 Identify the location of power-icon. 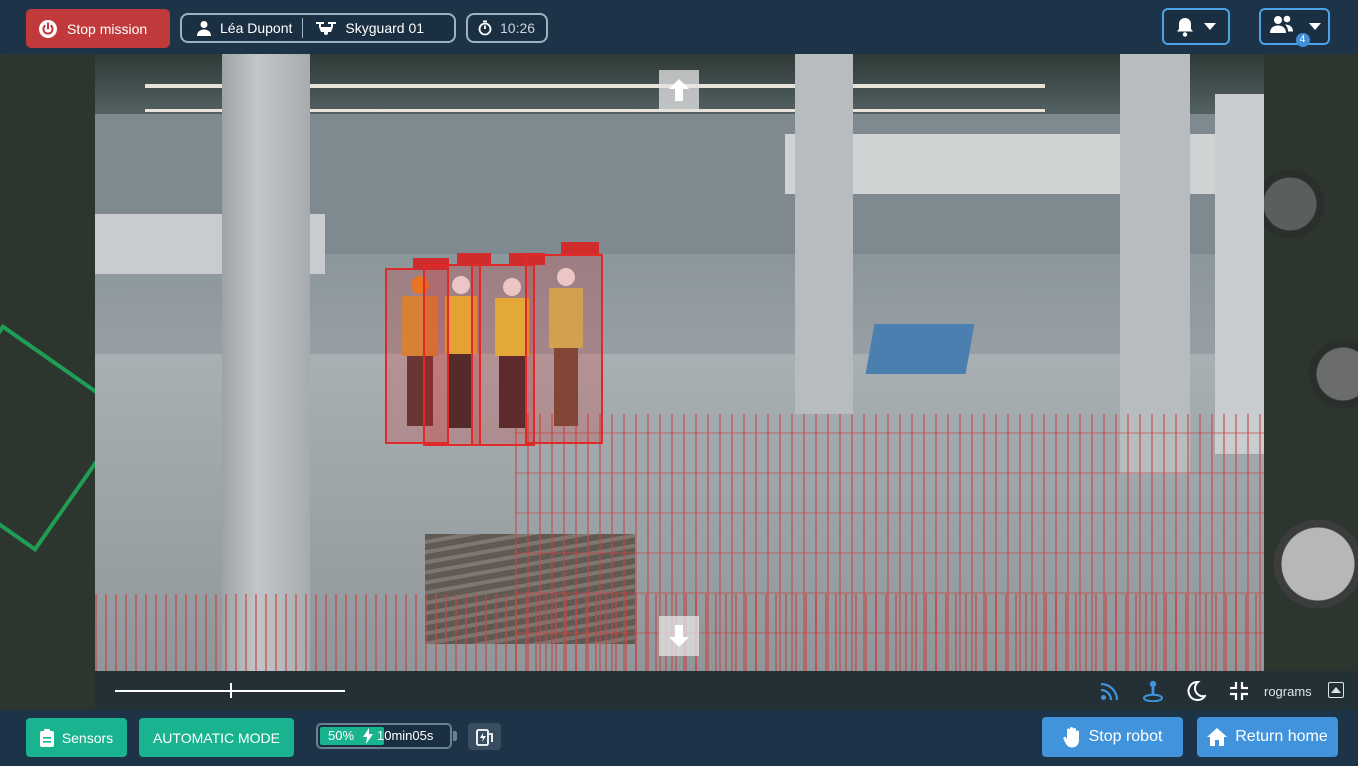
(48, 28).